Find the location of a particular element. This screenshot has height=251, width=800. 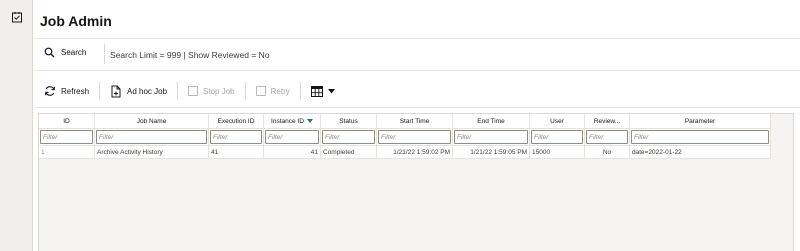

toolbar: Refresh Ad hoc Job Stop Job Retry is located at coordinates (189, 91).